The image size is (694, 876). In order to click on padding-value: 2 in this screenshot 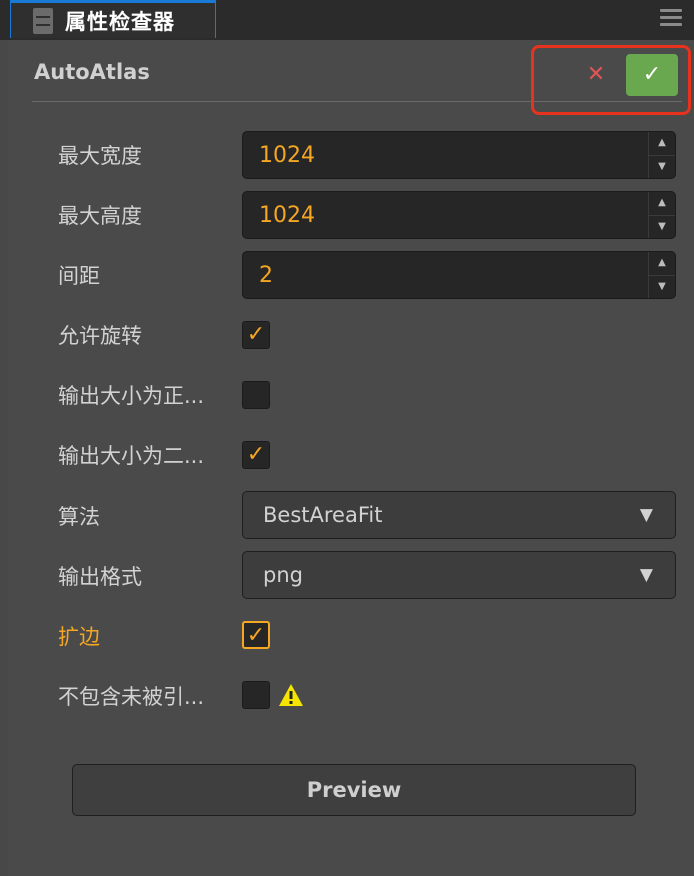, I will do `click(266, 275)`.